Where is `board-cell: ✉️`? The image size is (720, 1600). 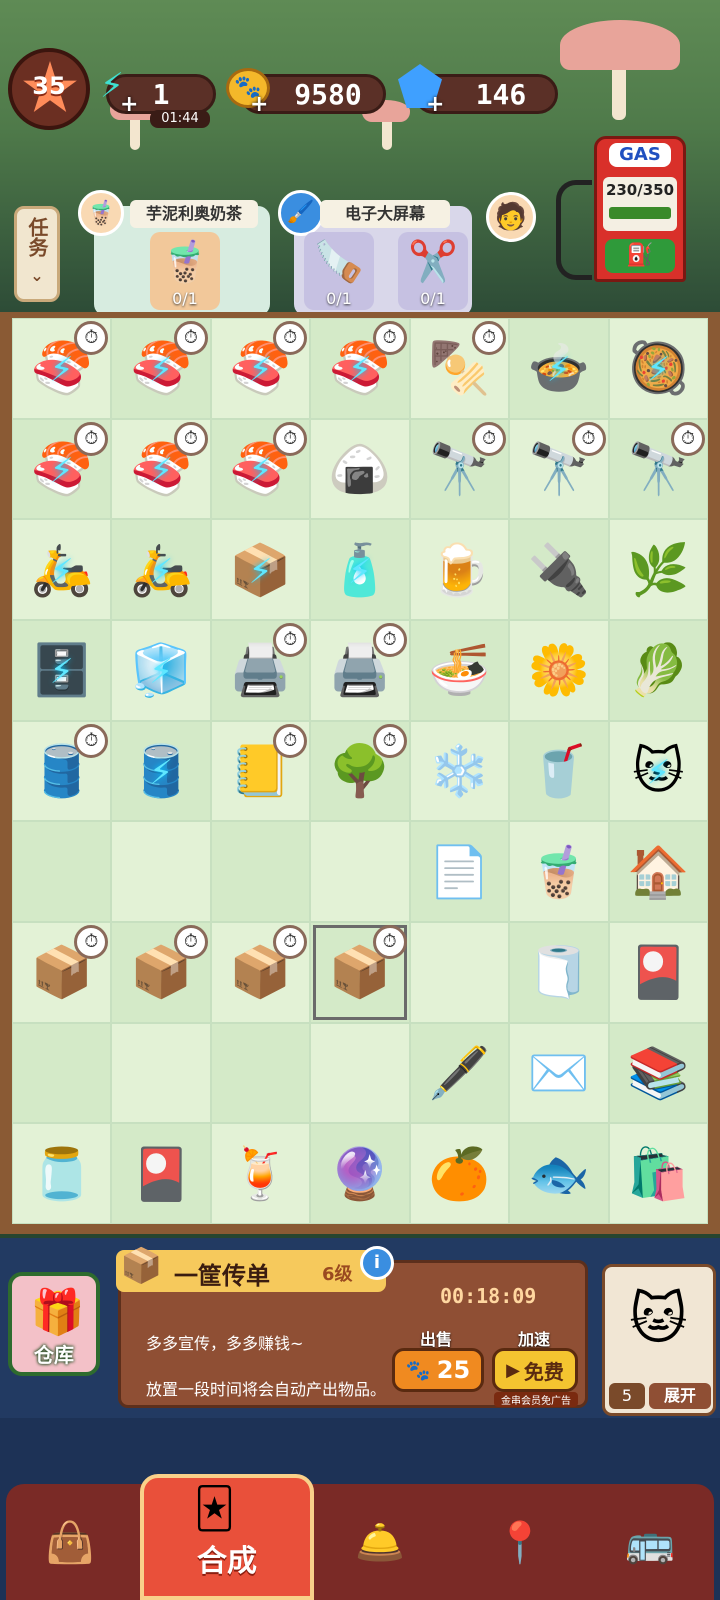
board-cell: ✉️ is located at coordinates (559, 1073).